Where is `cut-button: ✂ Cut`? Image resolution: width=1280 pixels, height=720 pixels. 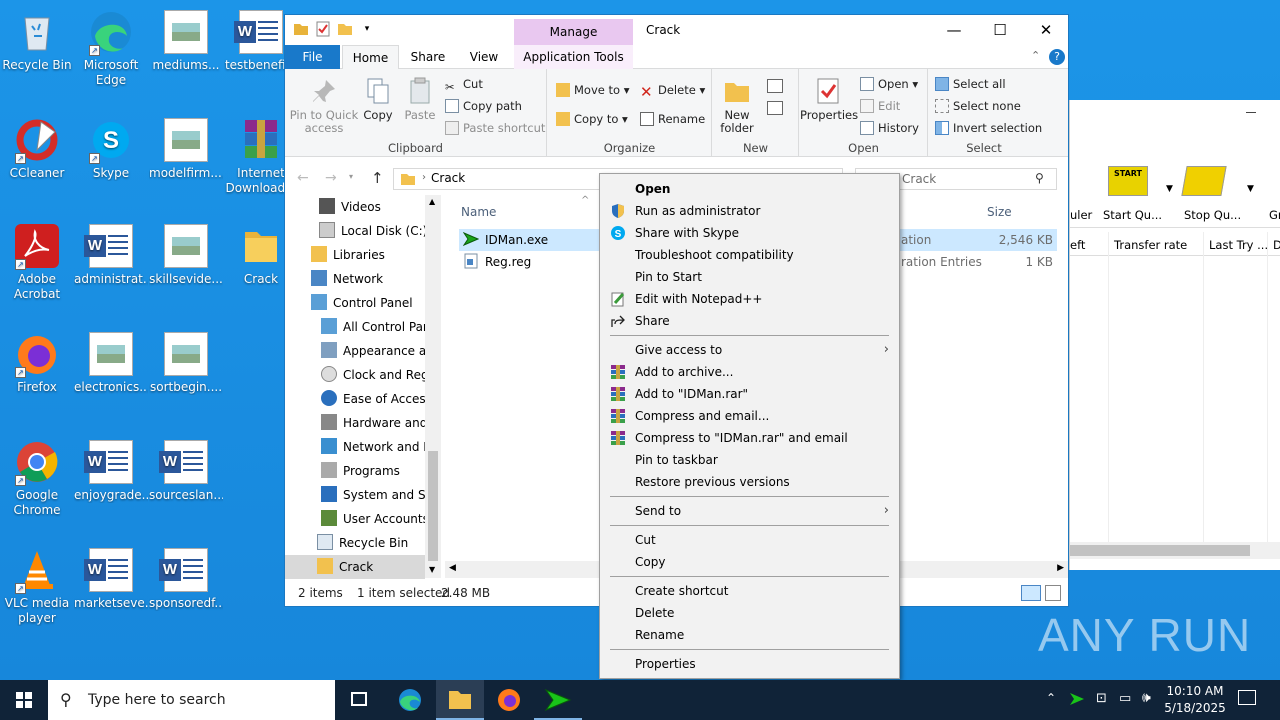
cut-button: ✂ Cut is located at coordinates (464, 85).